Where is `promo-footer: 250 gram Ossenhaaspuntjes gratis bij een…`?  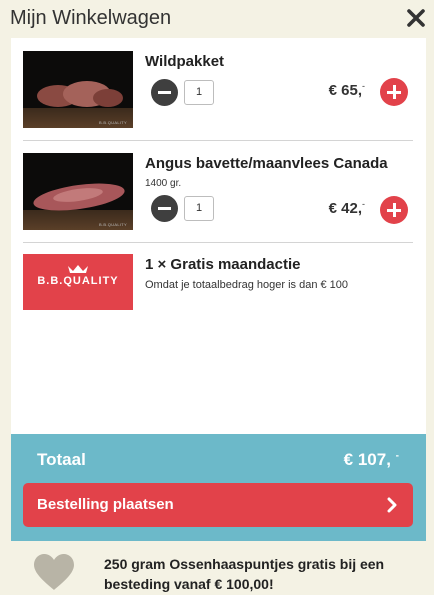
promo-footer: 250 gram Ossenhaaspuntjes gratis bij een… is located at coordinates (217, 568).